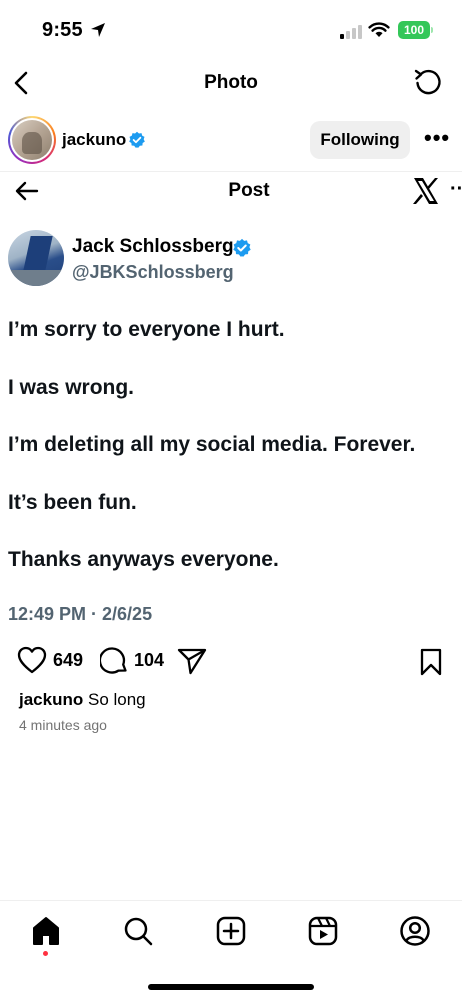 The height and width of the screenshot is (1000, 462). Describe the element at coordinates (146, 329) in the screenshot. I see `tweet-text-line: I’m sorry to everyone I hurt.` at that location.